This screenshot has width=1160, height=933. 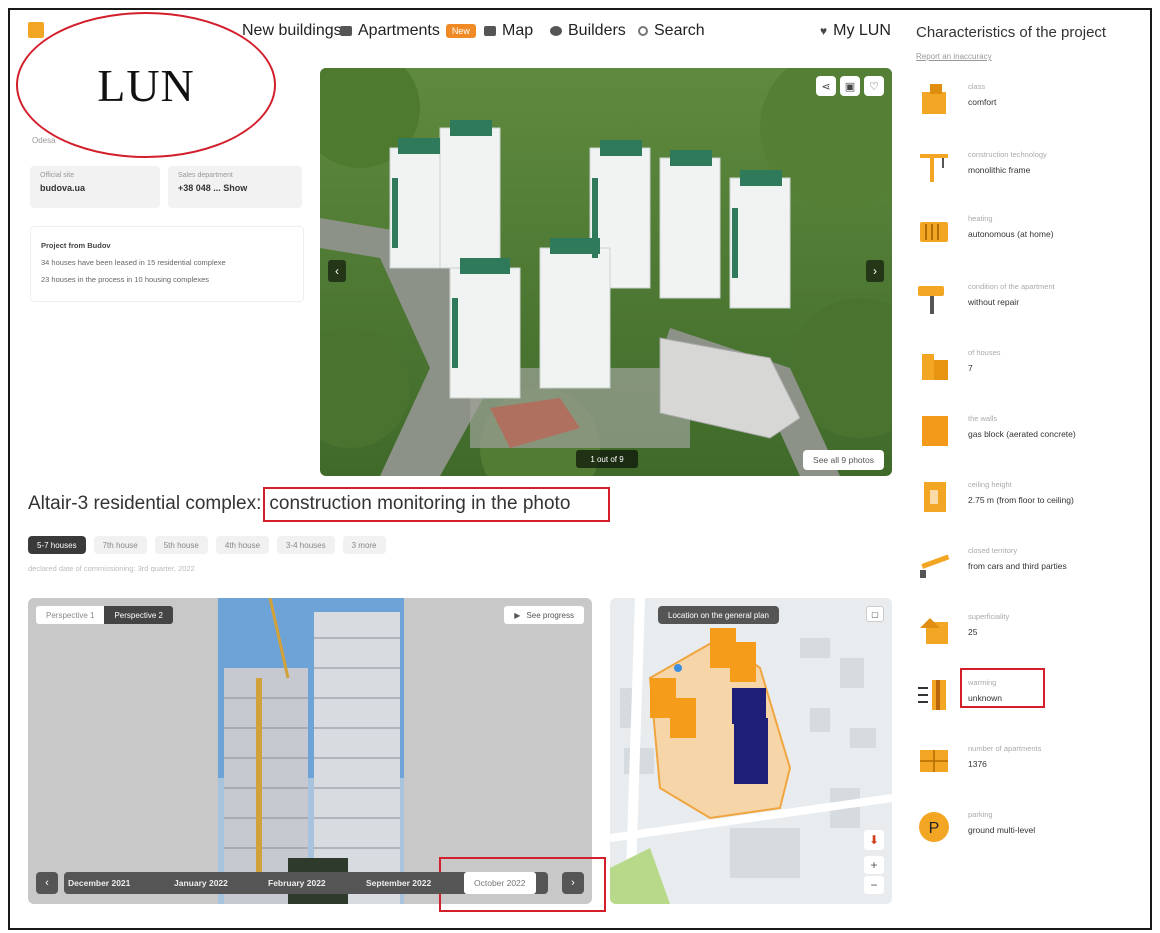 What do you see at coordinates (935, 367) in the screenshot?
I see `houses-icon` at bounding box center [935, 367].